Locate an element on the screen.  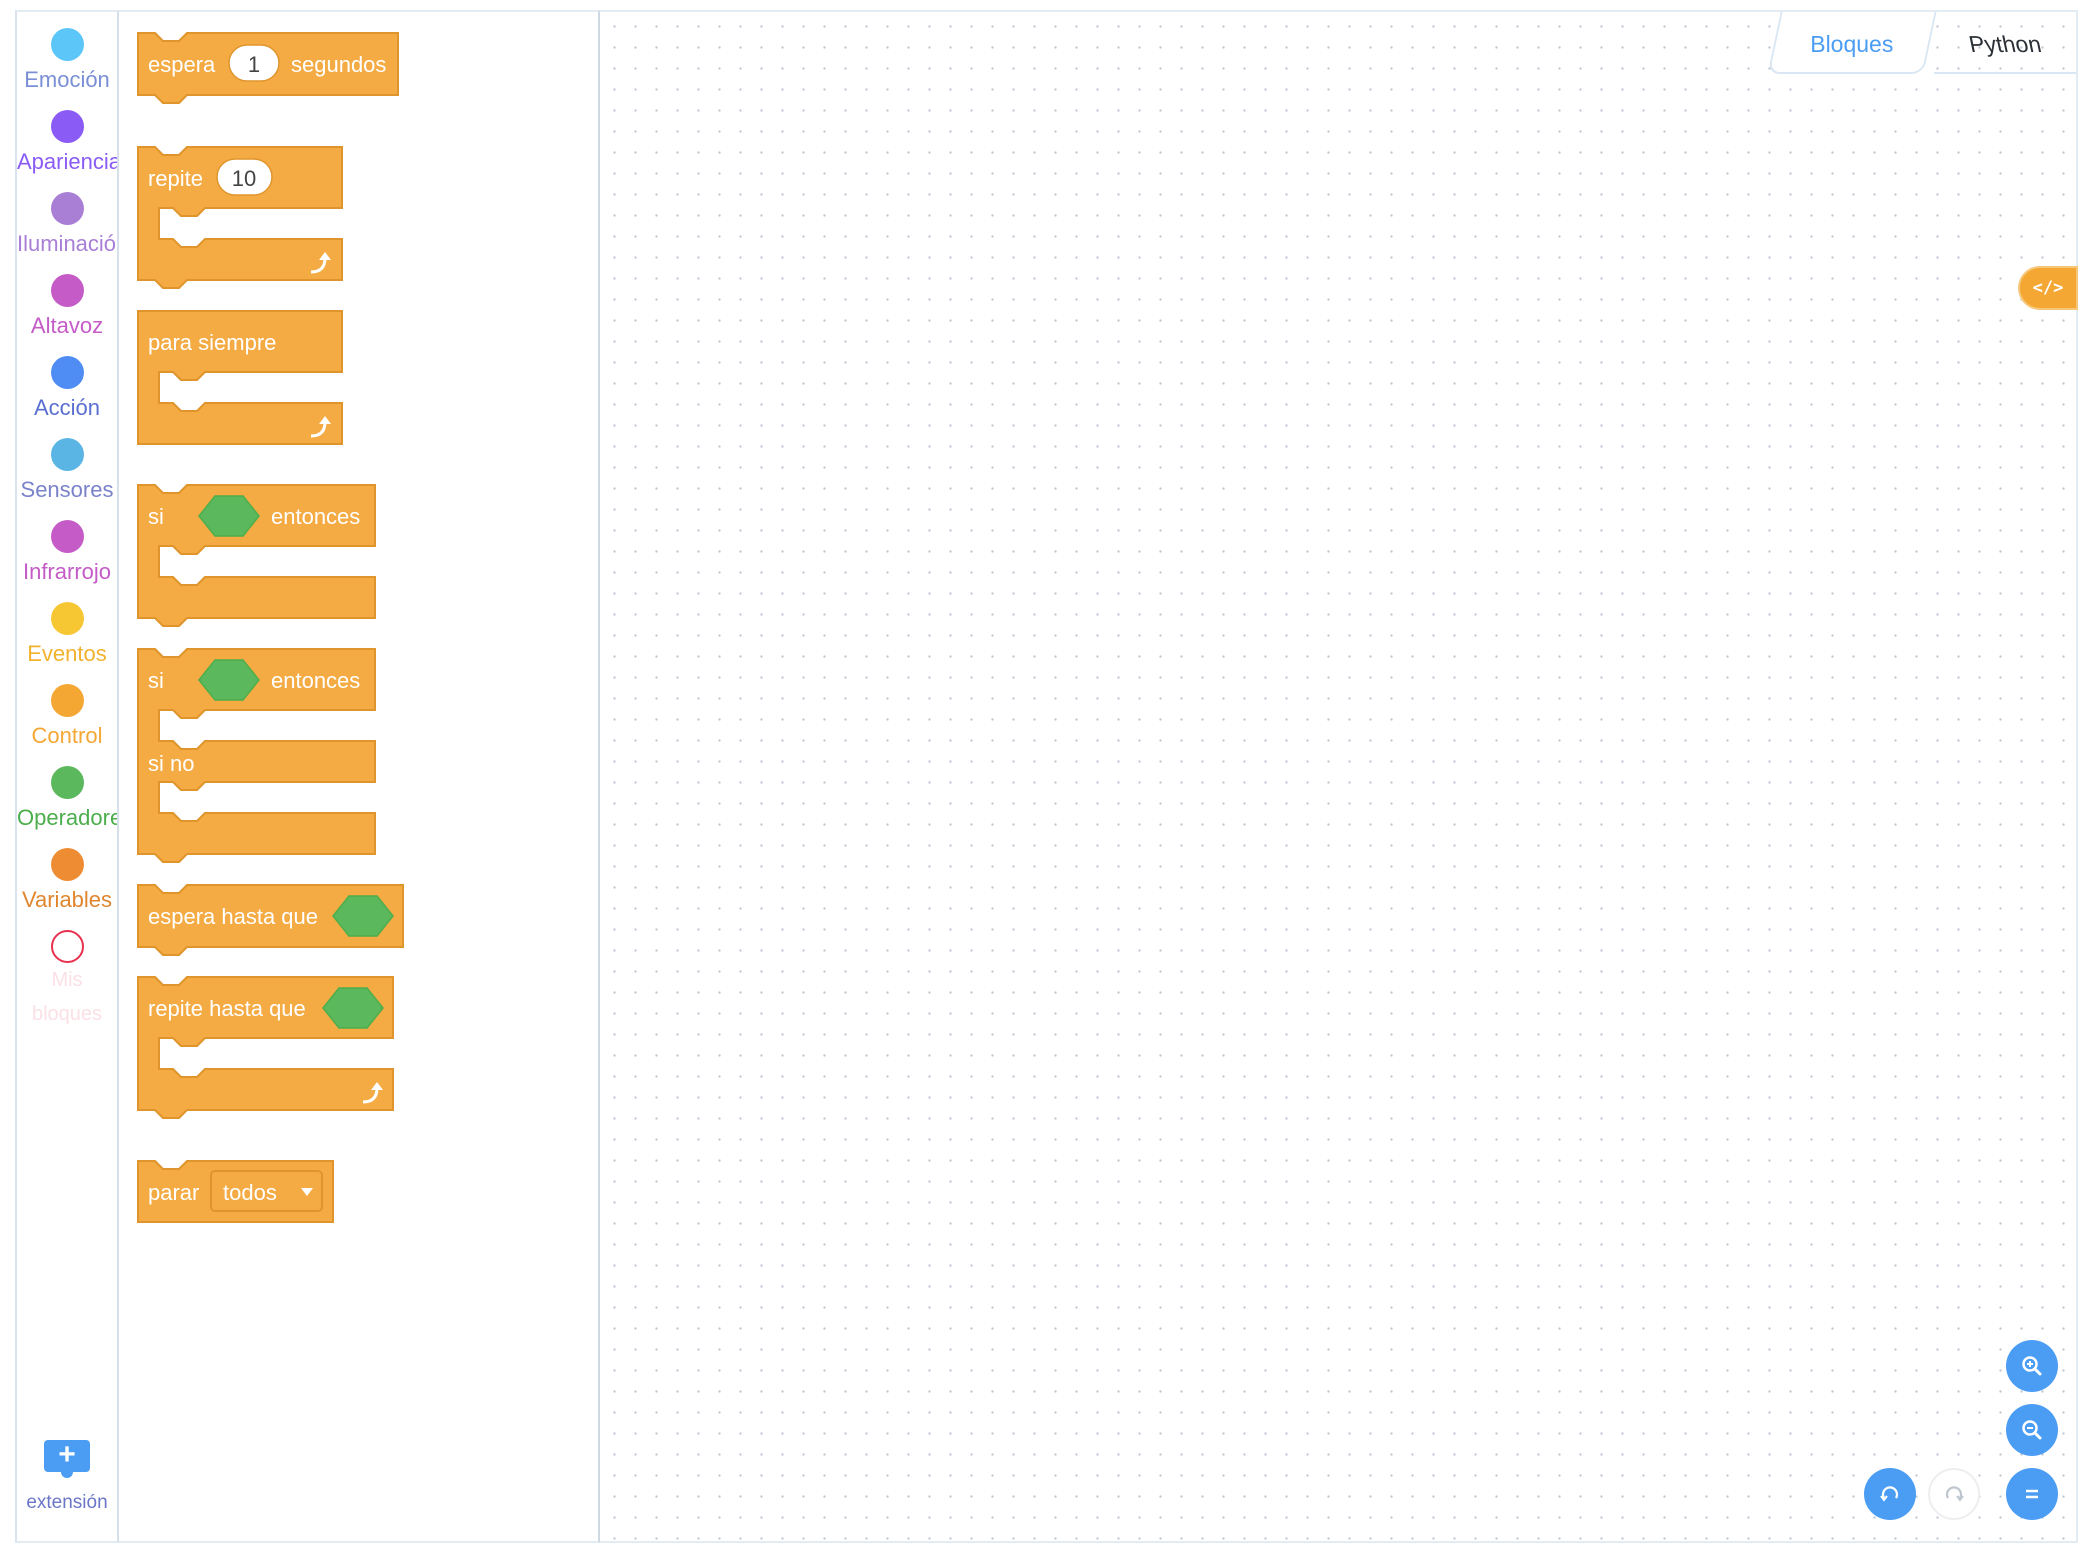
block-label: espera hasta que is located at coordinates (233, 916).